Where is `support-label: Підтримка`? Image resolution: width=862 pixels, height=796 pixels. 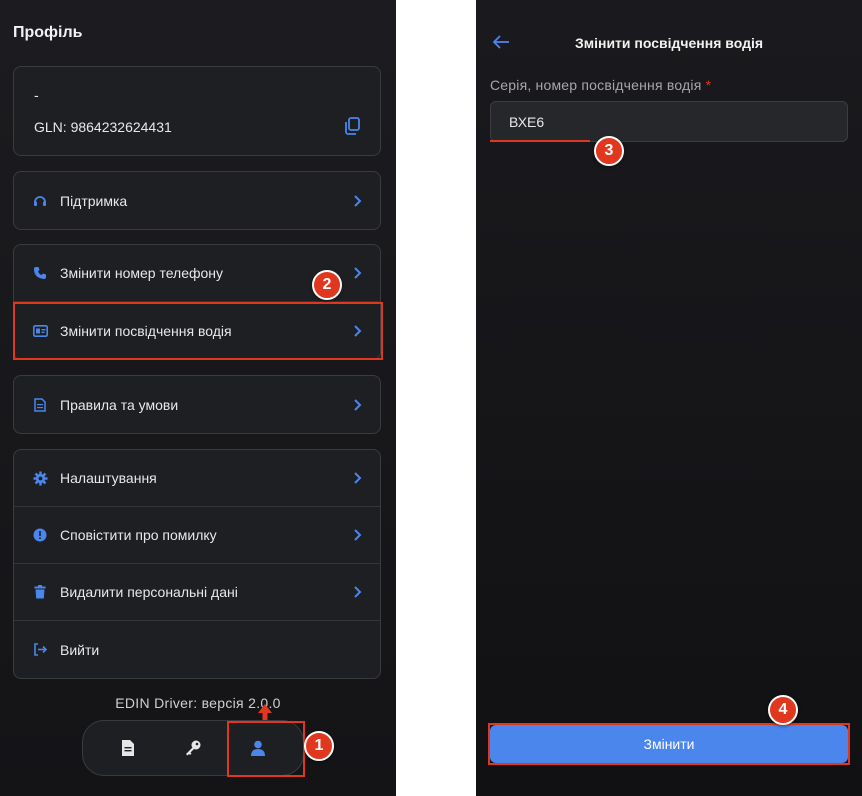 support-label: Підтримка is located at coordinates (94, 200).